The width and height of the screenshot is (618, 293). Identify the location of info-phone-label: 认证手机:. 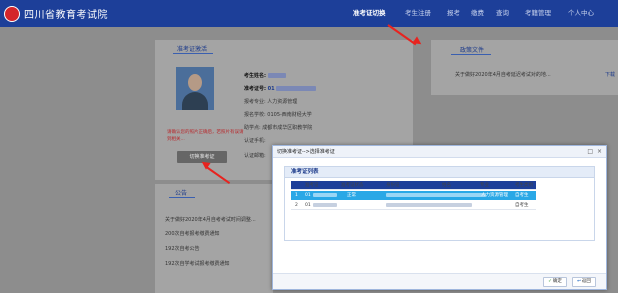
(255, 141).